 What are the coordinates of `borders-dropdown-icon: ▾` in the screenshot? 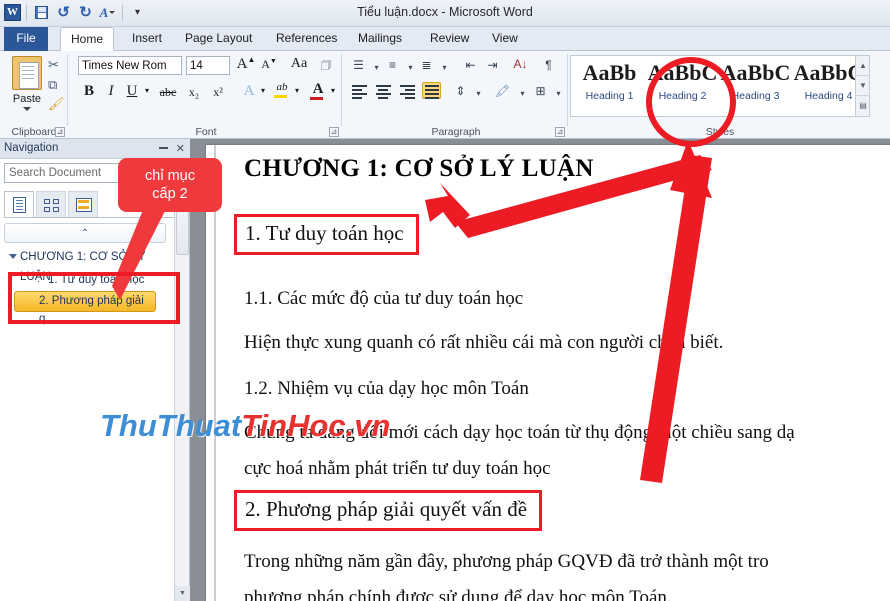 It's located at (558, 94).